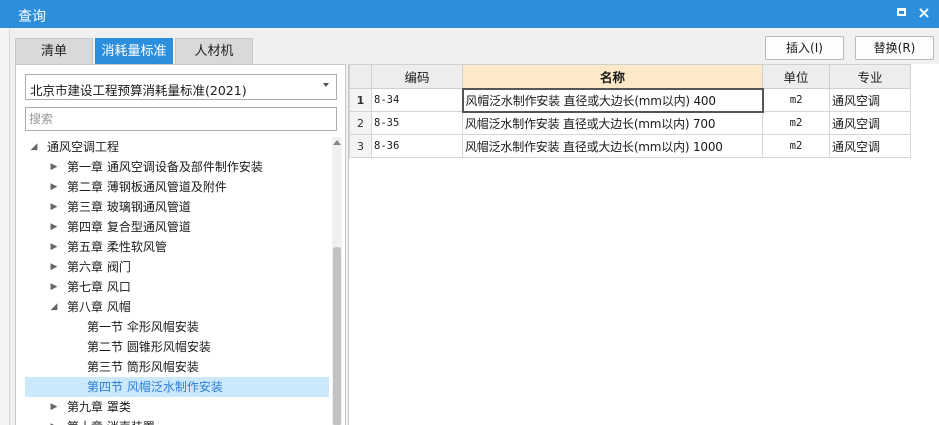 The width and height of the screenshot is (939, 425). I want to click on header-code: 编码, so click(417, 76).